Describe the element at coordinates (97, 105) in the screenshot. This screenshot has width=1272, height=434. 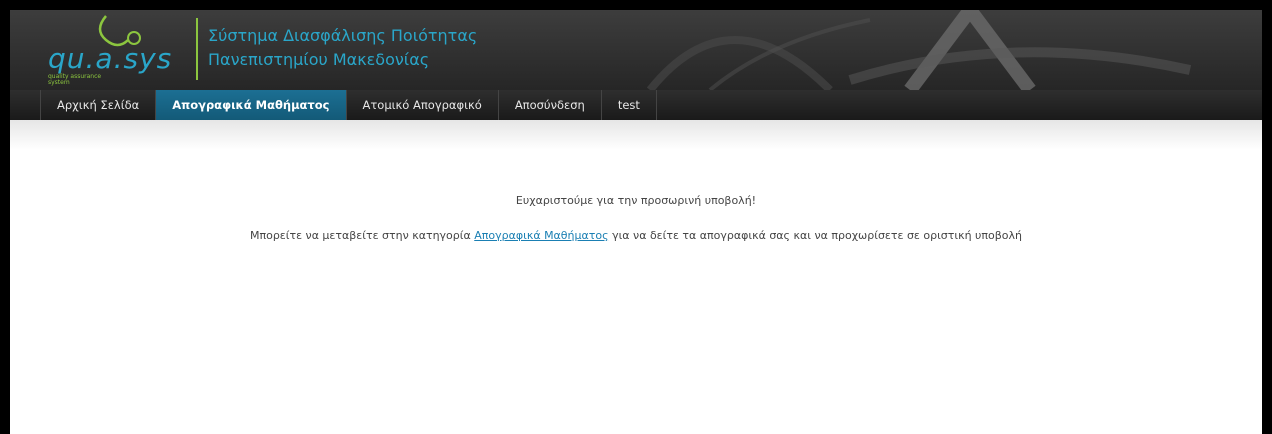
I see `nav-item-home: Αρχική Σελίδα` at that location.